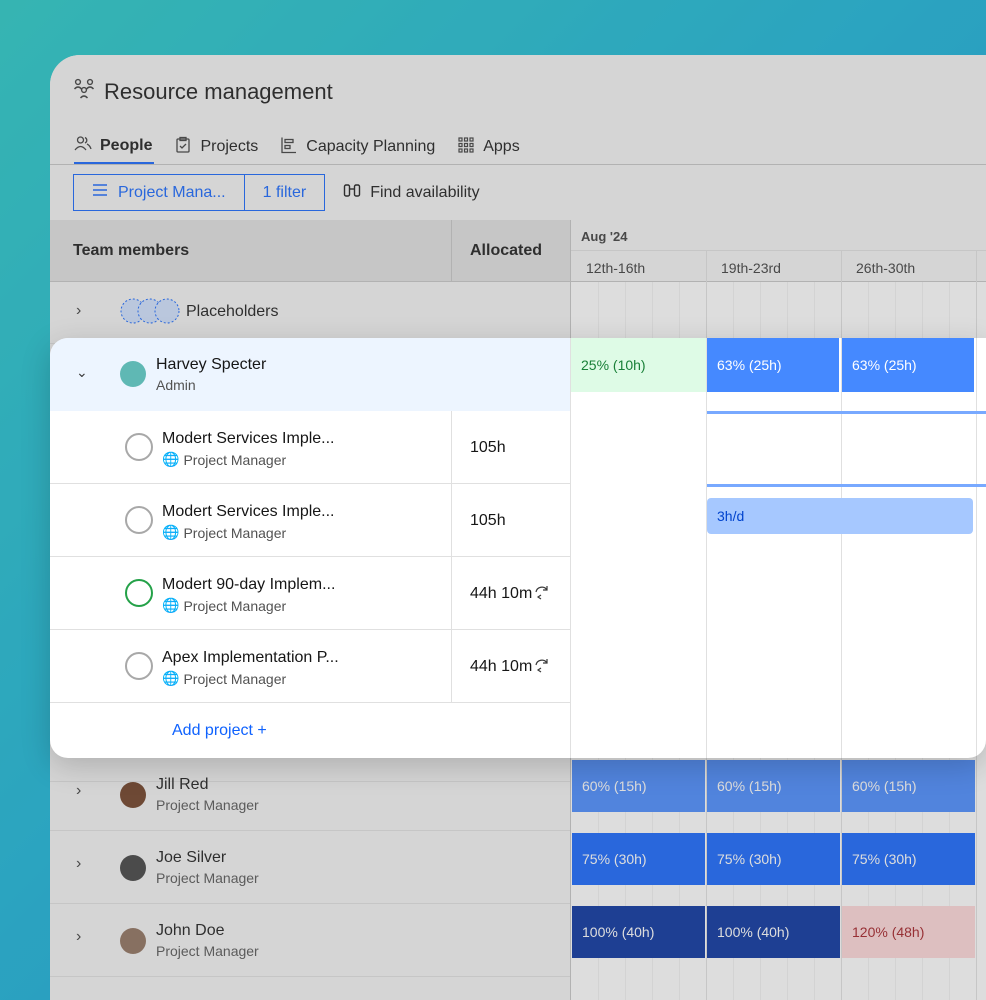  What do you see at coordinates (638, 365) in the screenshot?
I see `allocation-bar: 25% (10h)` at bounding box center [638, 365].